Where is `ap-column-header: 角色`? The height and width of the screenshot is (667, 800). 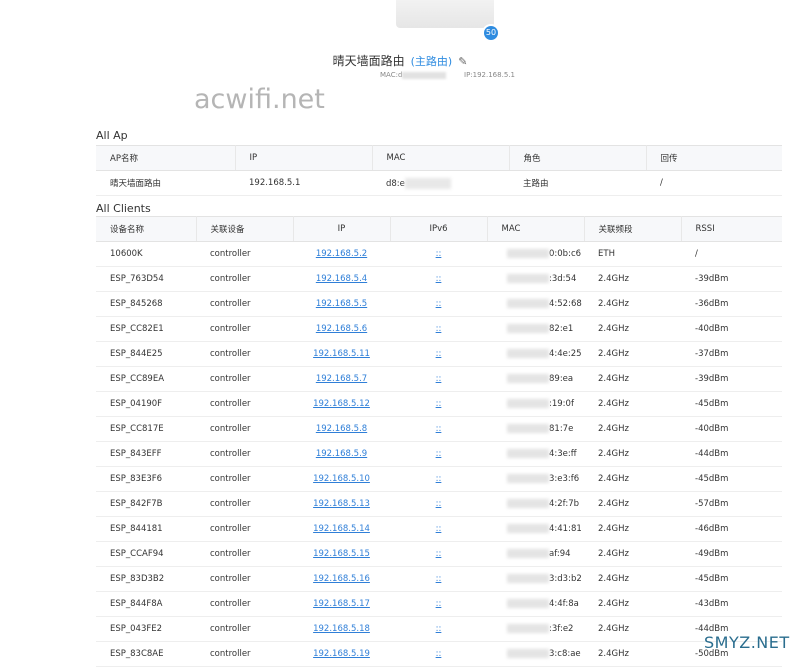 ap-column-header: 角色 is located at coordinates (578, 158).